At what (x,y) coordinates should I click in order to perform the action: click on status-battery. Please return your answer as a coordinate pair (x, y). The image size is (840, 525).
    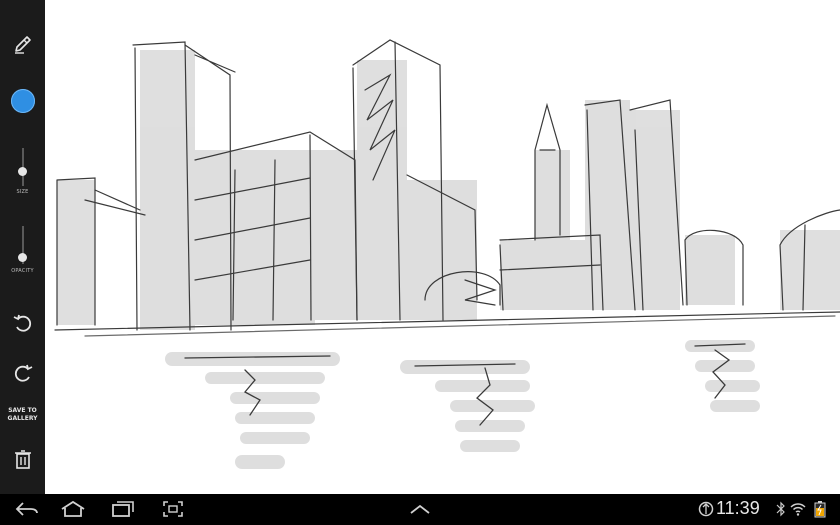
    Looking at the image, I should click on (820, 509).